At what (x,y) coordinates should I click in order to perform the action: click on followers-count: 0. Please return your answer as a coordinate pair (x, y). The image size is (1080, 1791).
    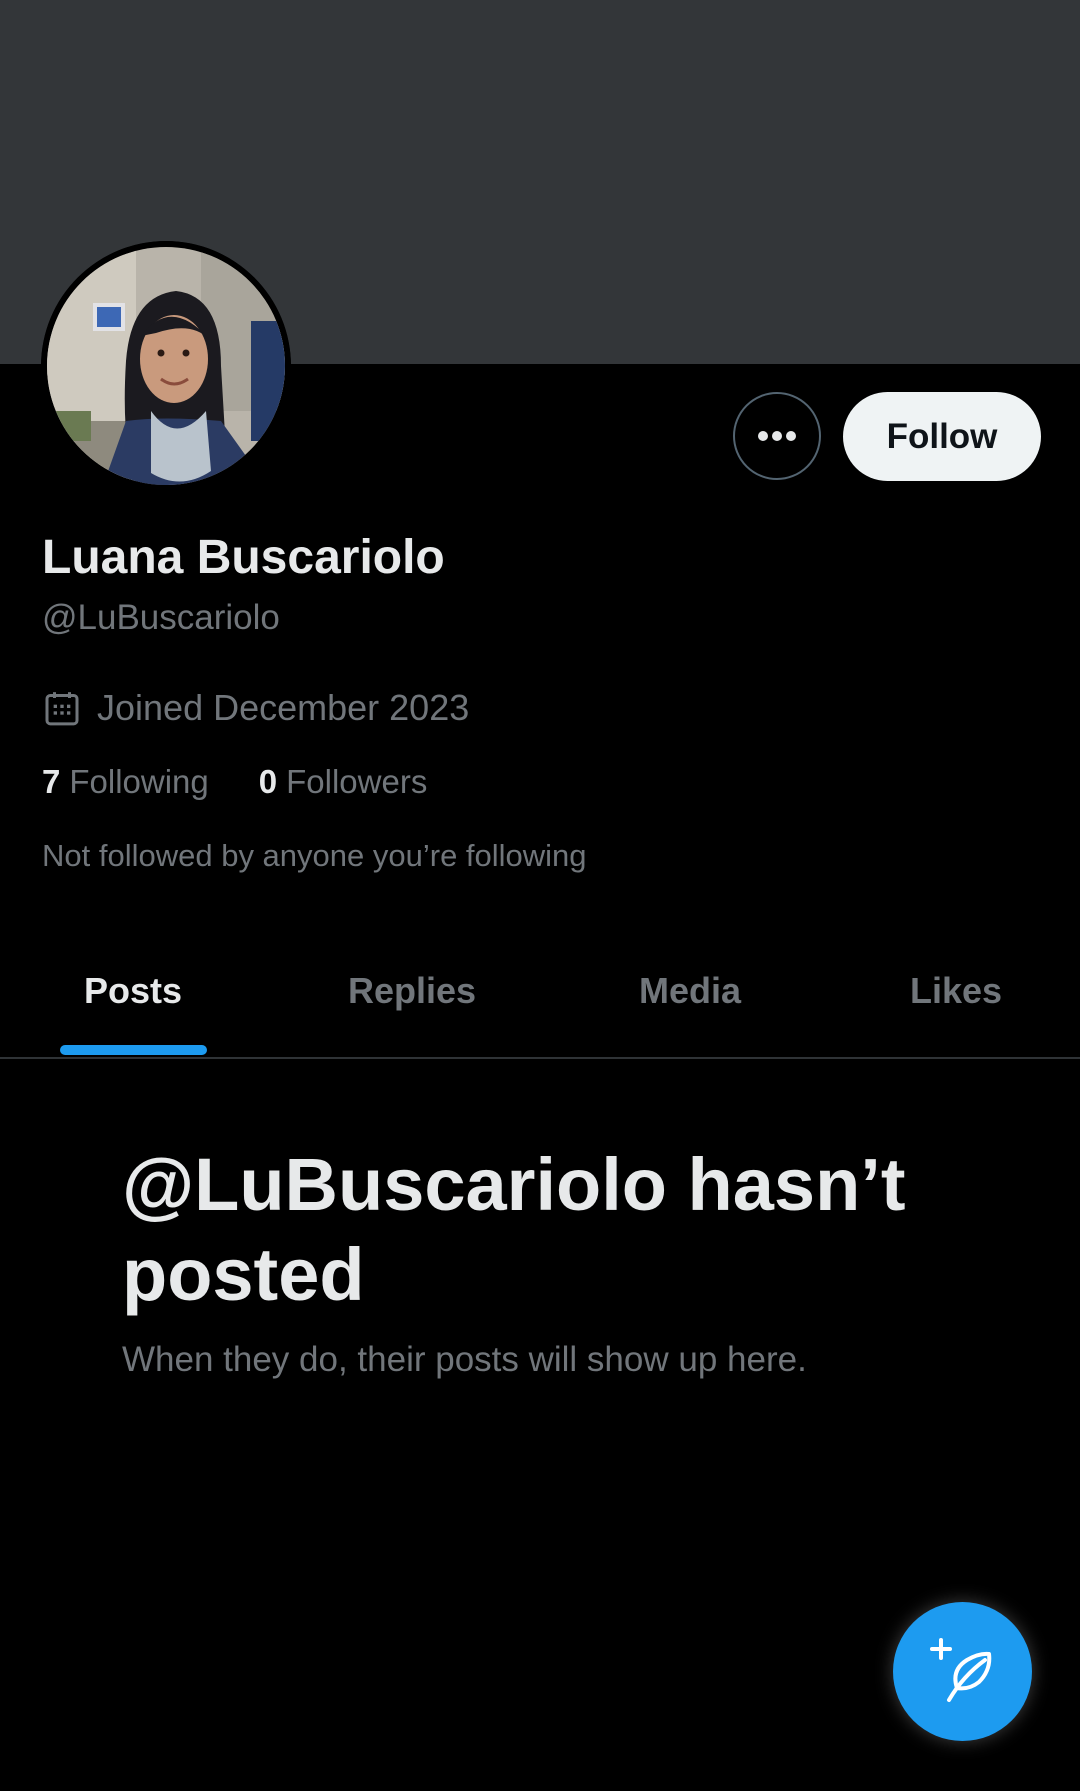
    Looking at the image, I should click on (268, 781).